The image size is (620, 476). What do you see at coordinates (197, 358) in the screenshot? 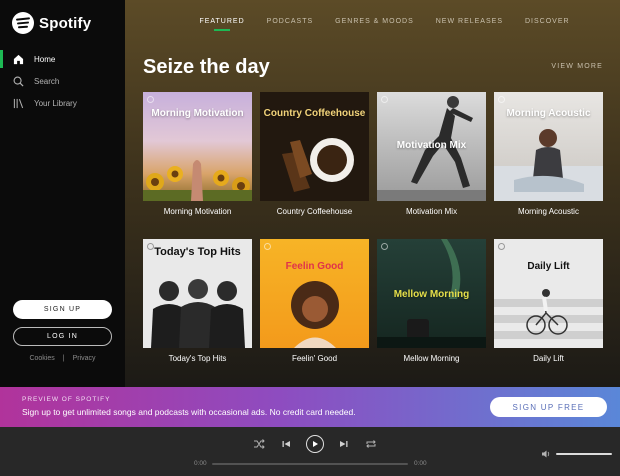
I see `playlist-title: Today's Top Hits` at bounding box center [197, 358].